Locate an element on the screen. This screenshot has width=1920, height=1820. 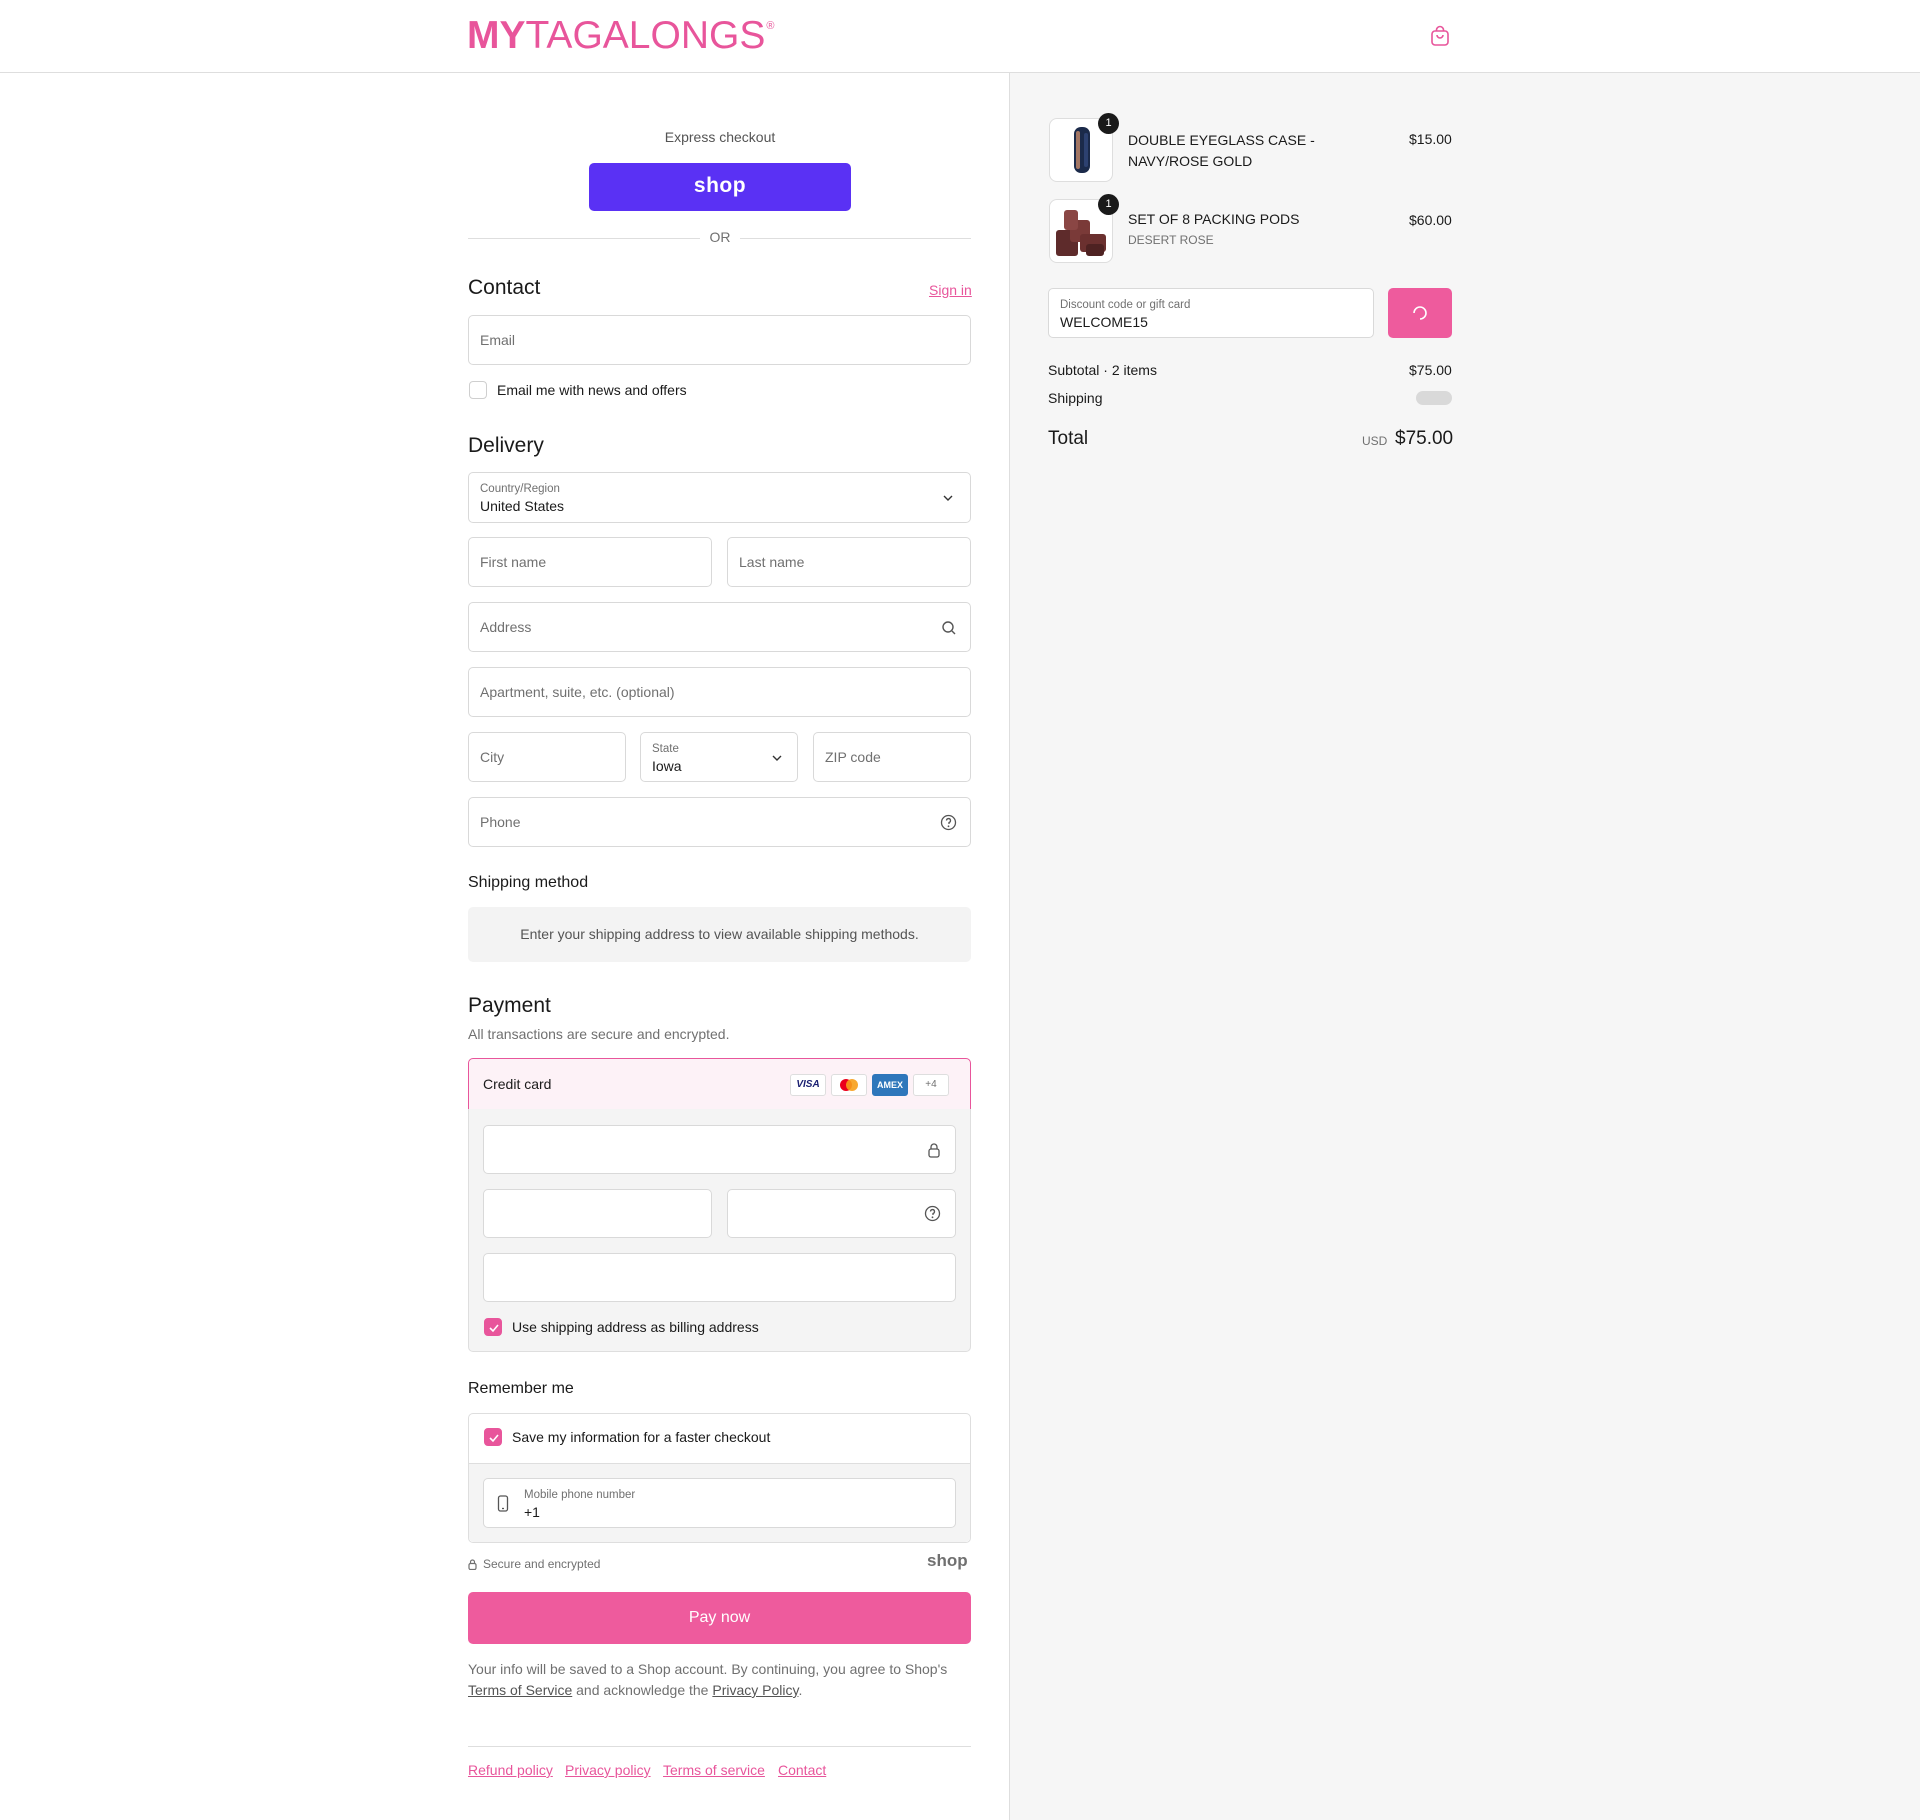
item-price: $15.00 is located at coordinates (1430, 139).